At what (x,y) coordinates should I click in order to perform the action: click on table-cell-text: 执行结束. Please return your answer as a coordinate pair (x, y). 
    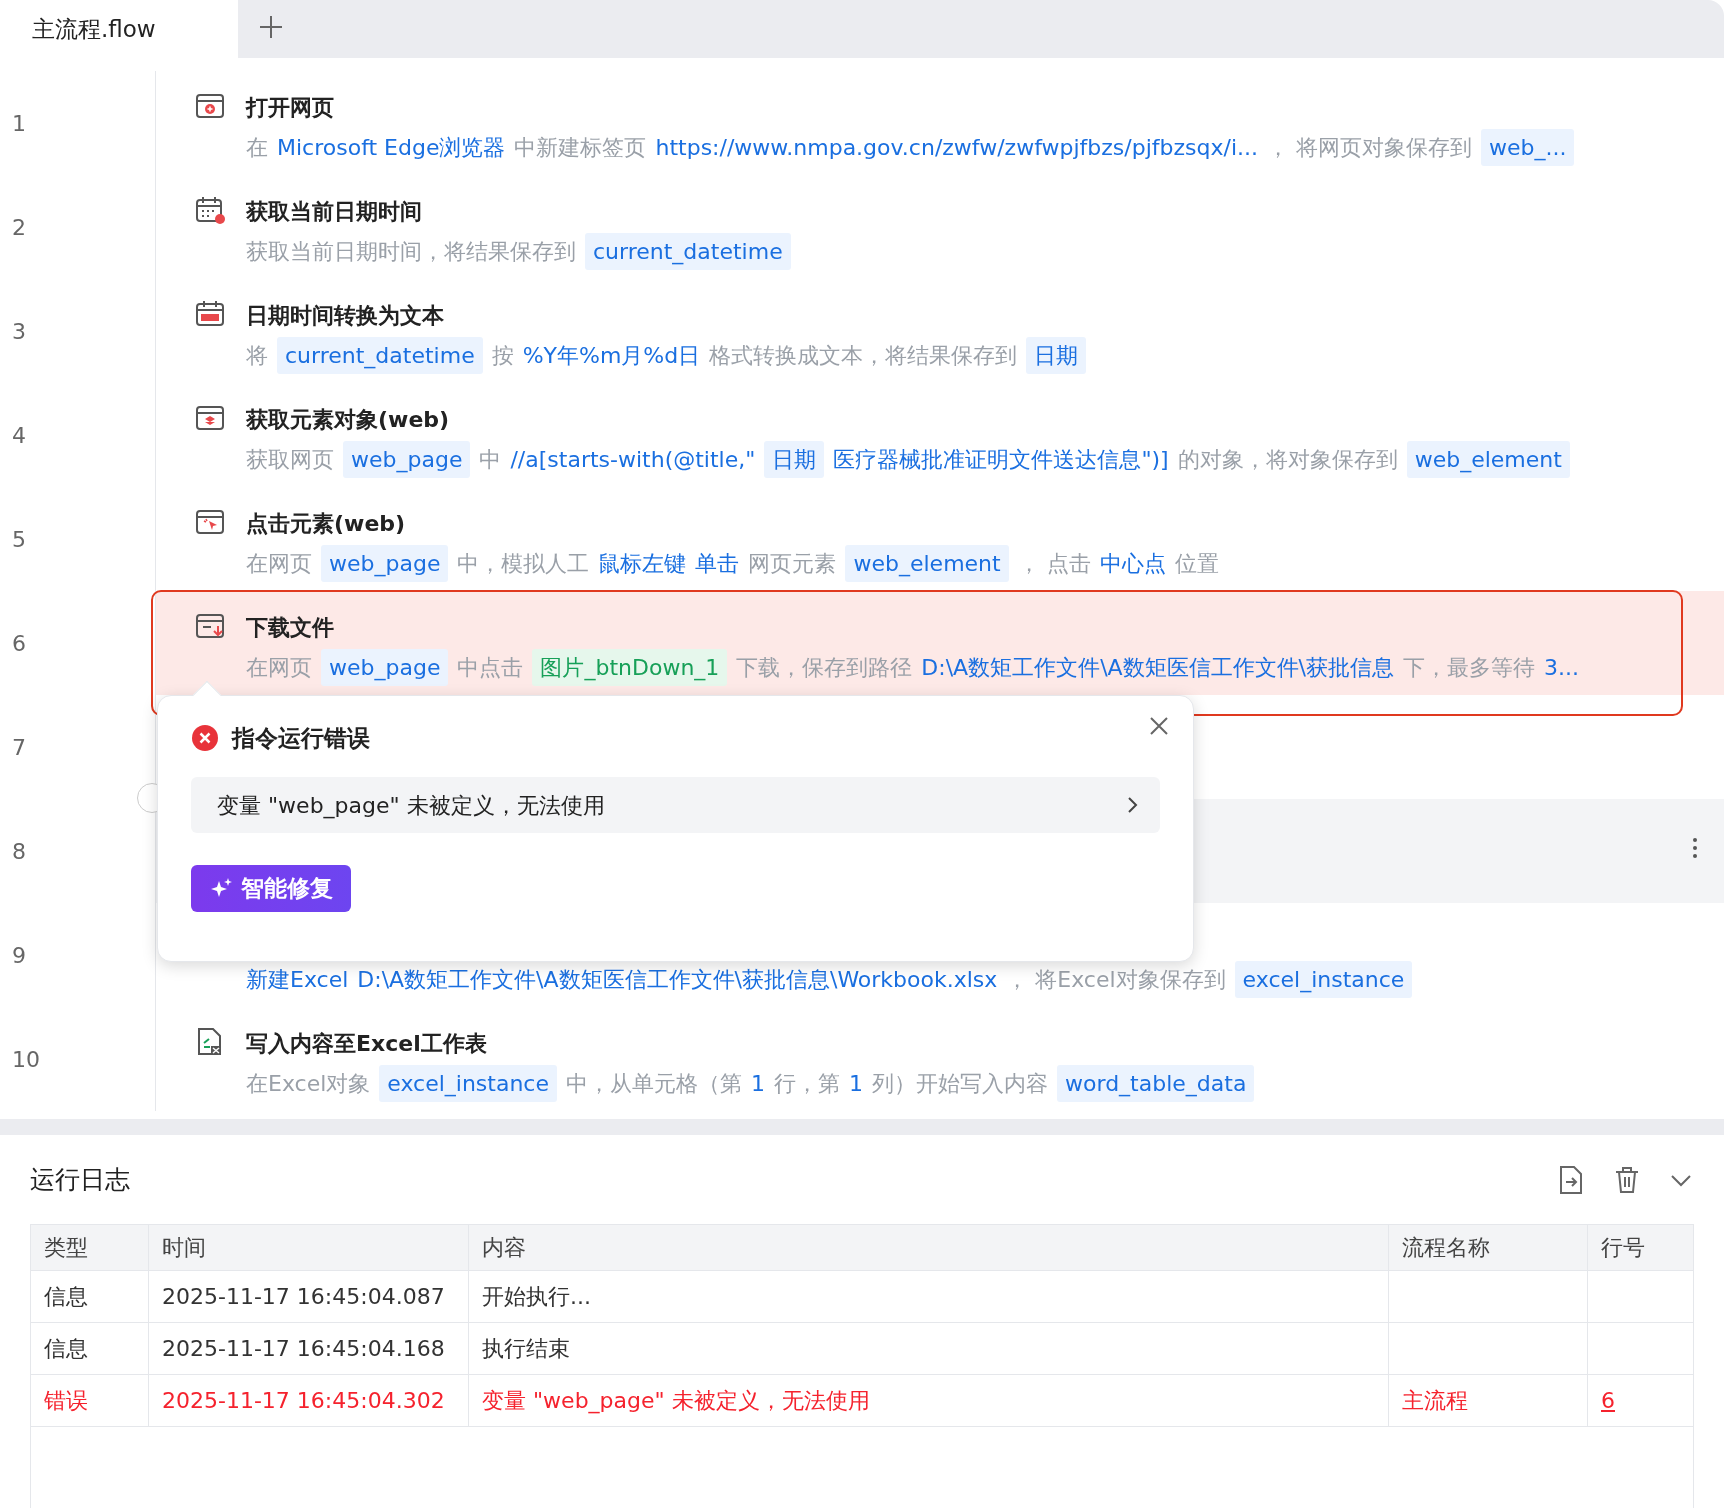
    Looking at the image, I should click on (526, 1349).